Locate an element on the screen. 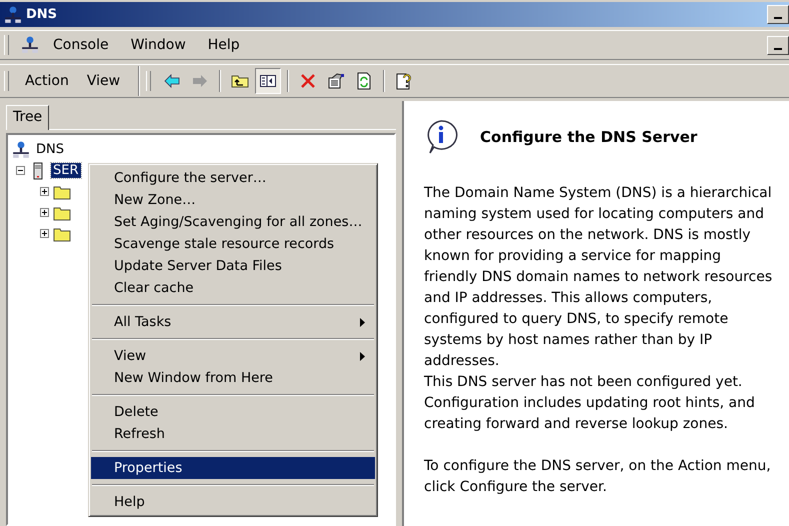  menu-item: Action is located at coordinates (47, 81).